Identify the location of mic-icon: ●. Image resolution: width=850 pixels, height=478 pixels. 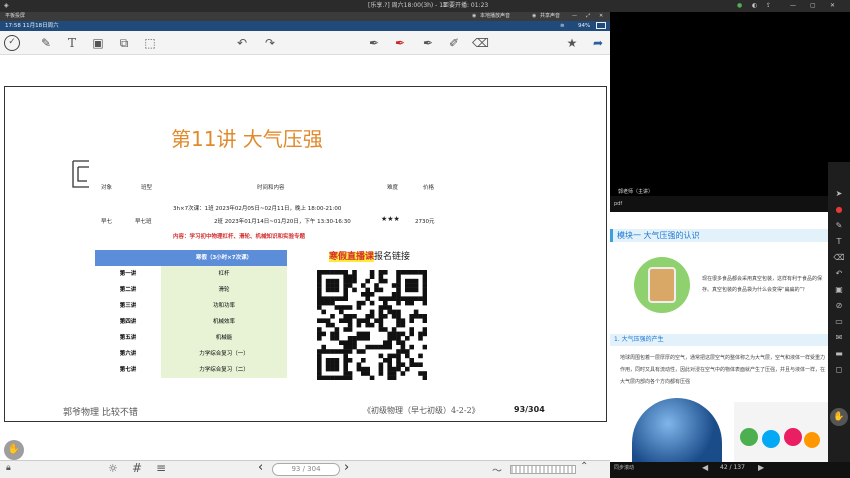
(739, 6).